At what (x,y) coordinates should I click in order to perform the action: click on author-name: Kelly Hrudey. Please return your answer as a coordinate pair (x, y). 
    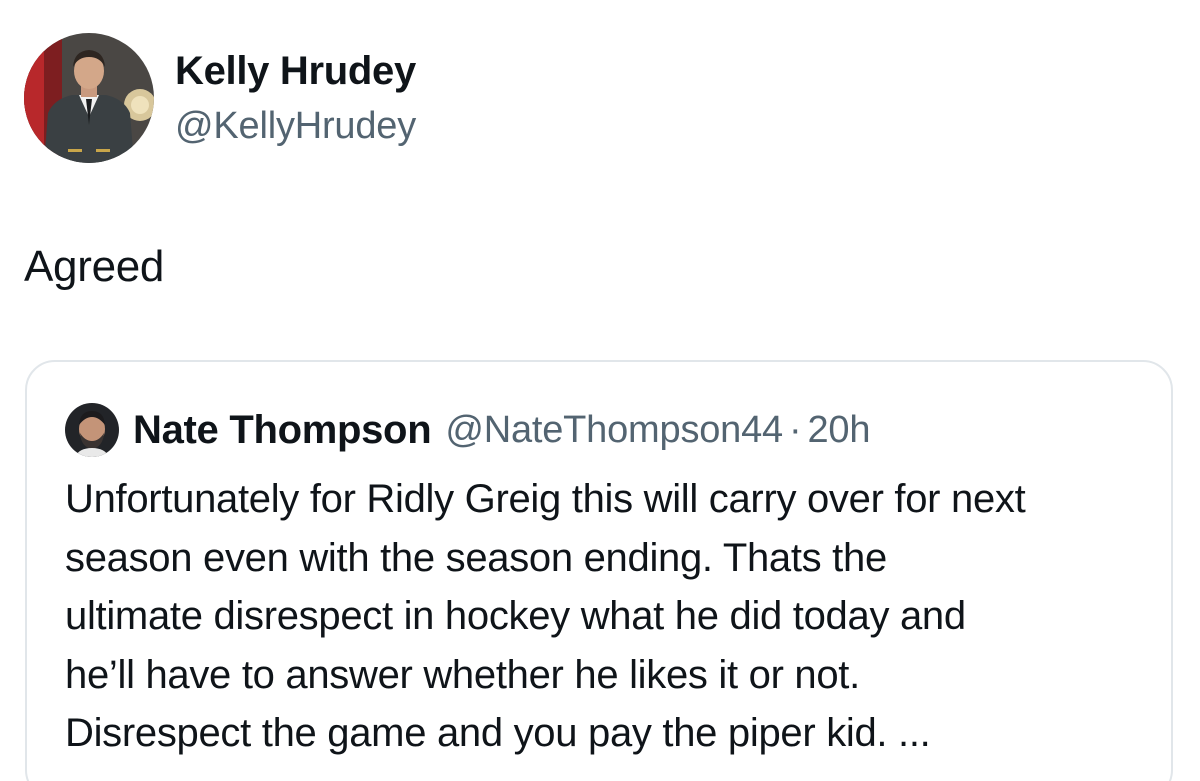
    Looking at the image, I should click on (295, 71).